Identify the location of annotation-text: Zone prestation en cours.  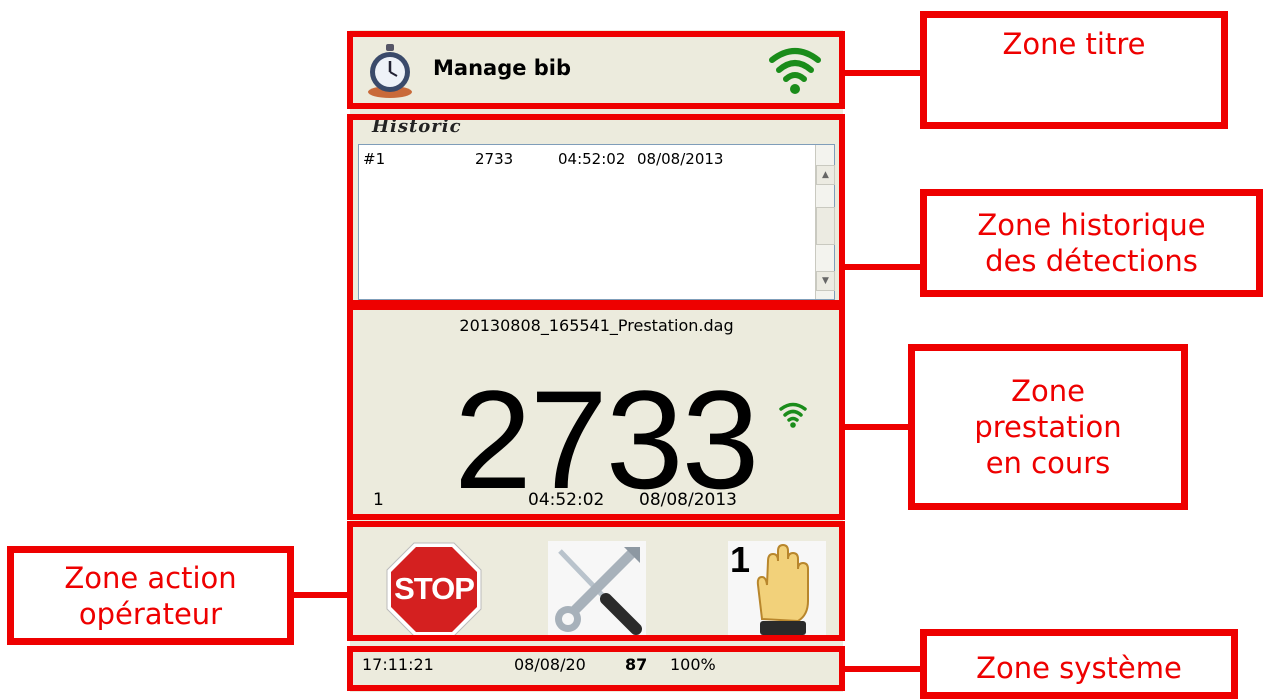
(1048, 427).